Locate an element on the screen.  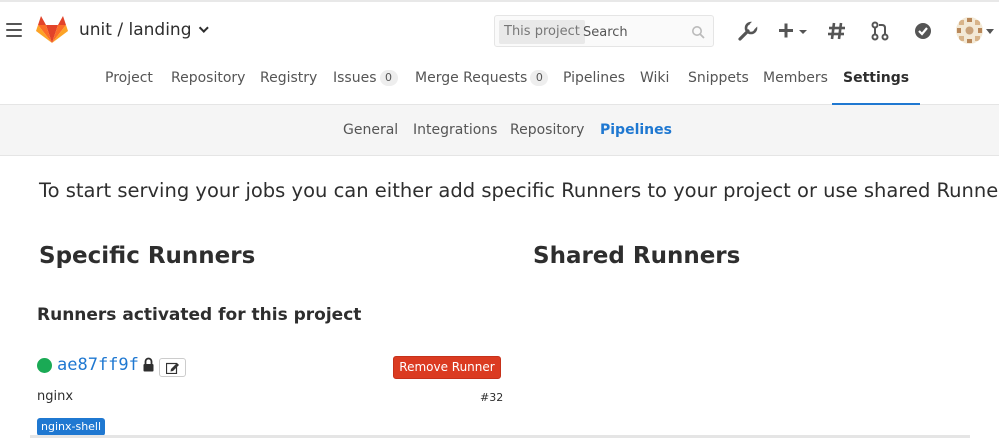
project-breadcrumb: unit / landing is located at coordinates (144, 30).